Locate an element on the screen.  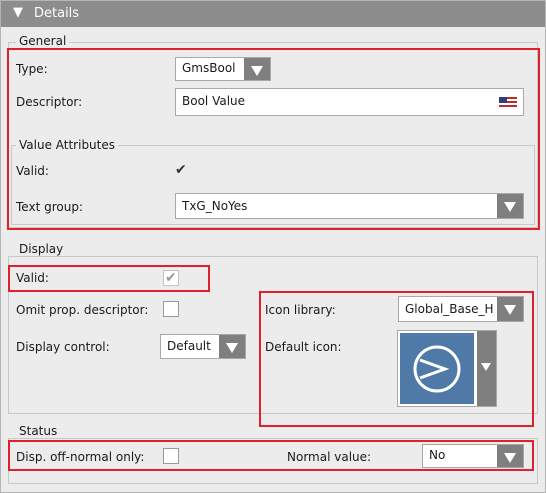
normal-value-select: No is located at coordinates (473, 456).